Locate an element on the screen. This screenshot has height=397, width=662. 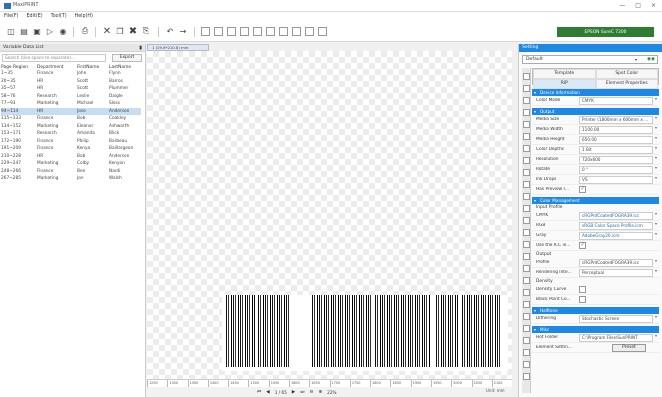
menu-file: File(F) is located at coordinates (11, 16).